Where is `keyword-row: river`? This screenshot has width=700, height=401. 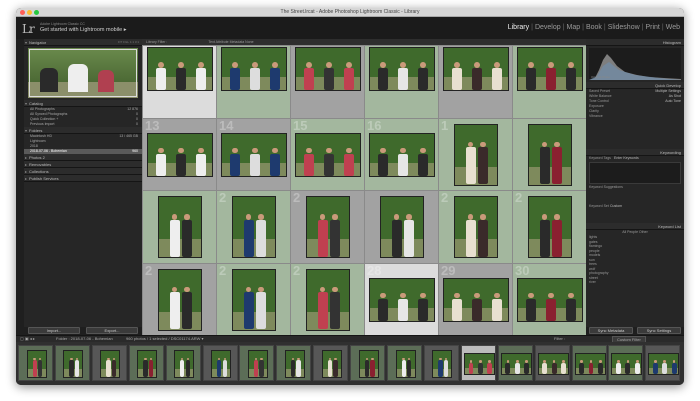
keyword-row: river is located at coordinates (635, 282).